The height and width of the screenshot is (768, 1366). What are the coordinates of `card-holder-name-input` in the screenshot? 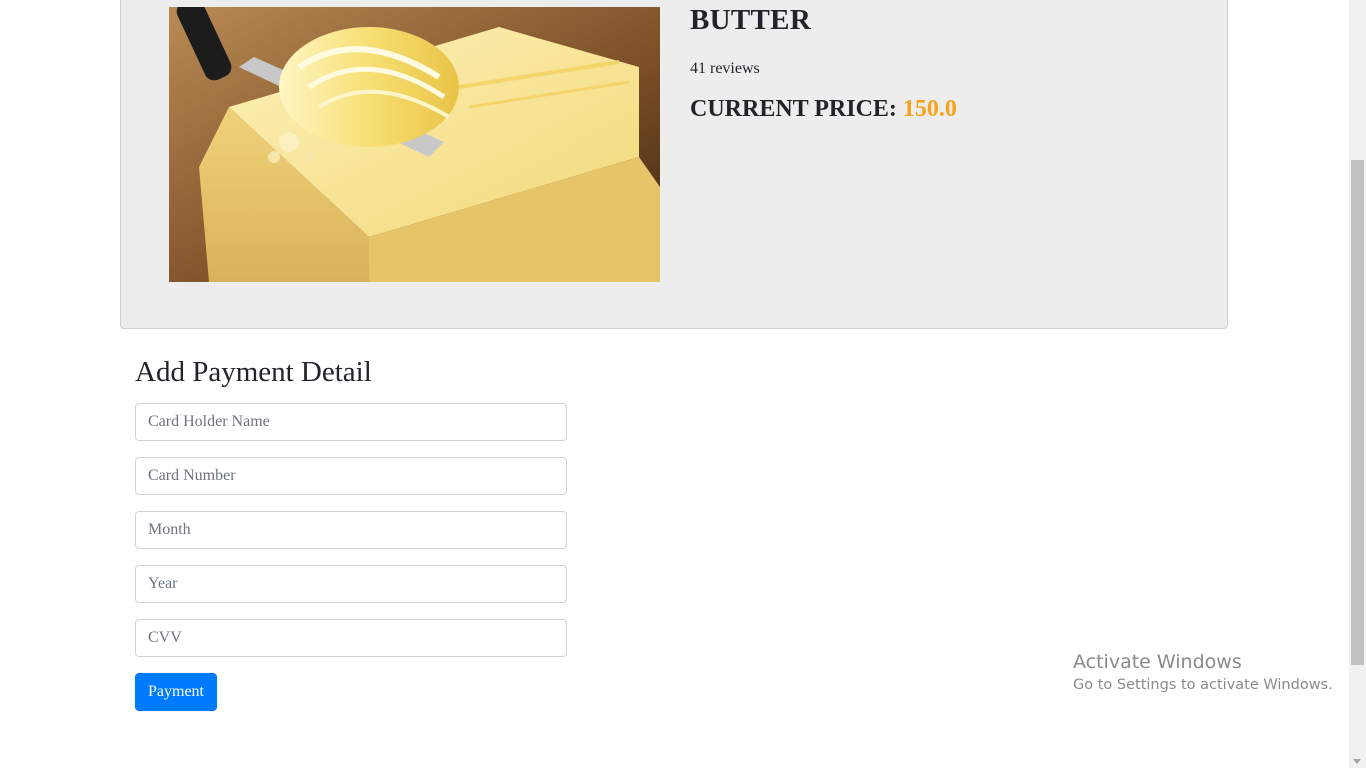 It's located at (351, 422).